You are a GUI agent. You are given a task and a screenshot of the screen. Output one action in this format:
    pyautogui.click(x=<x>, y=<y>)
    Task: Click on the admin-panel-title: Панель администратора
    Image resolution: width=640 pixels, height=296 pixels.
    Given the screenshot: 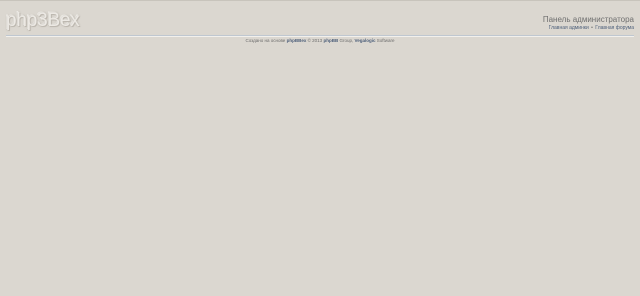 What is the action you would take?
    pyautogui.click(x=588, y=19)
    